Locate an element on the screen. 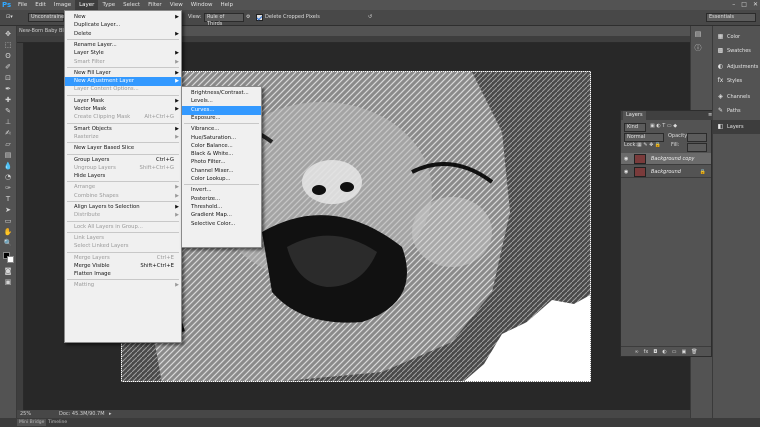  eraser-tool-icon: ▱ is located at coordinates (8, 144).